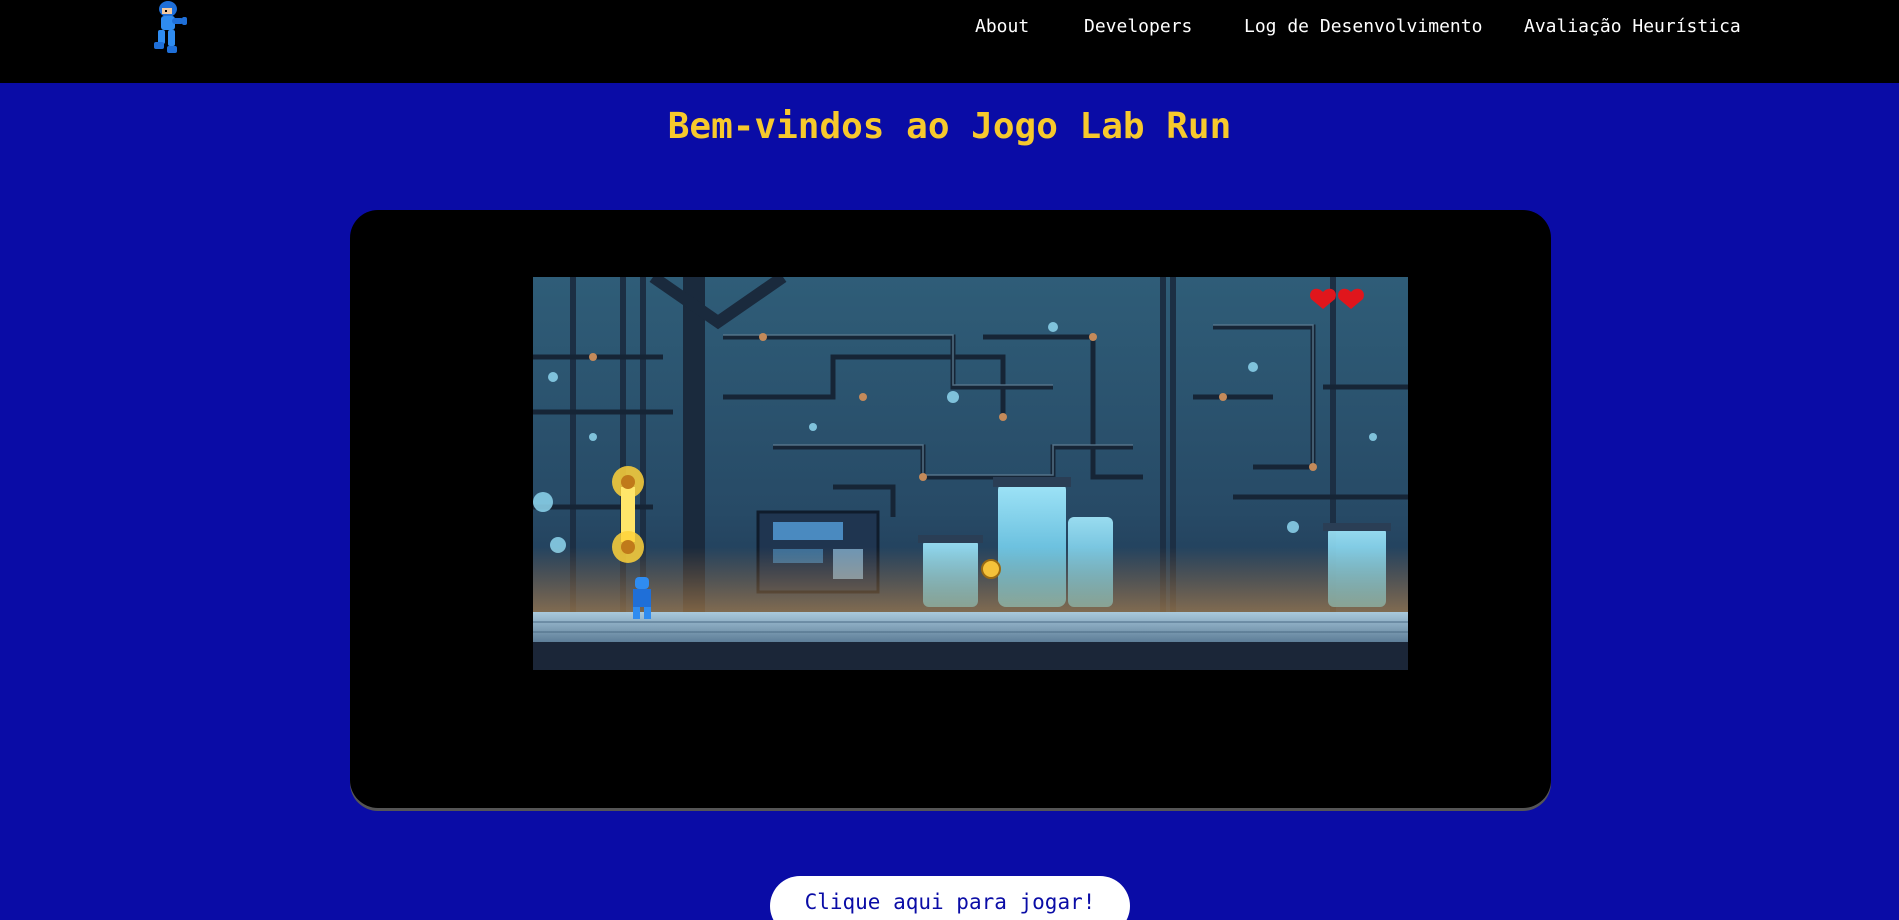 This screenshot has width=1899, height=920. What do you see at coordinates (1363, 26) in the screenshot?
I see `nav-link-log-desenvolvimento: Log de Desenvolvimento` at bounding box center [1363, 26].